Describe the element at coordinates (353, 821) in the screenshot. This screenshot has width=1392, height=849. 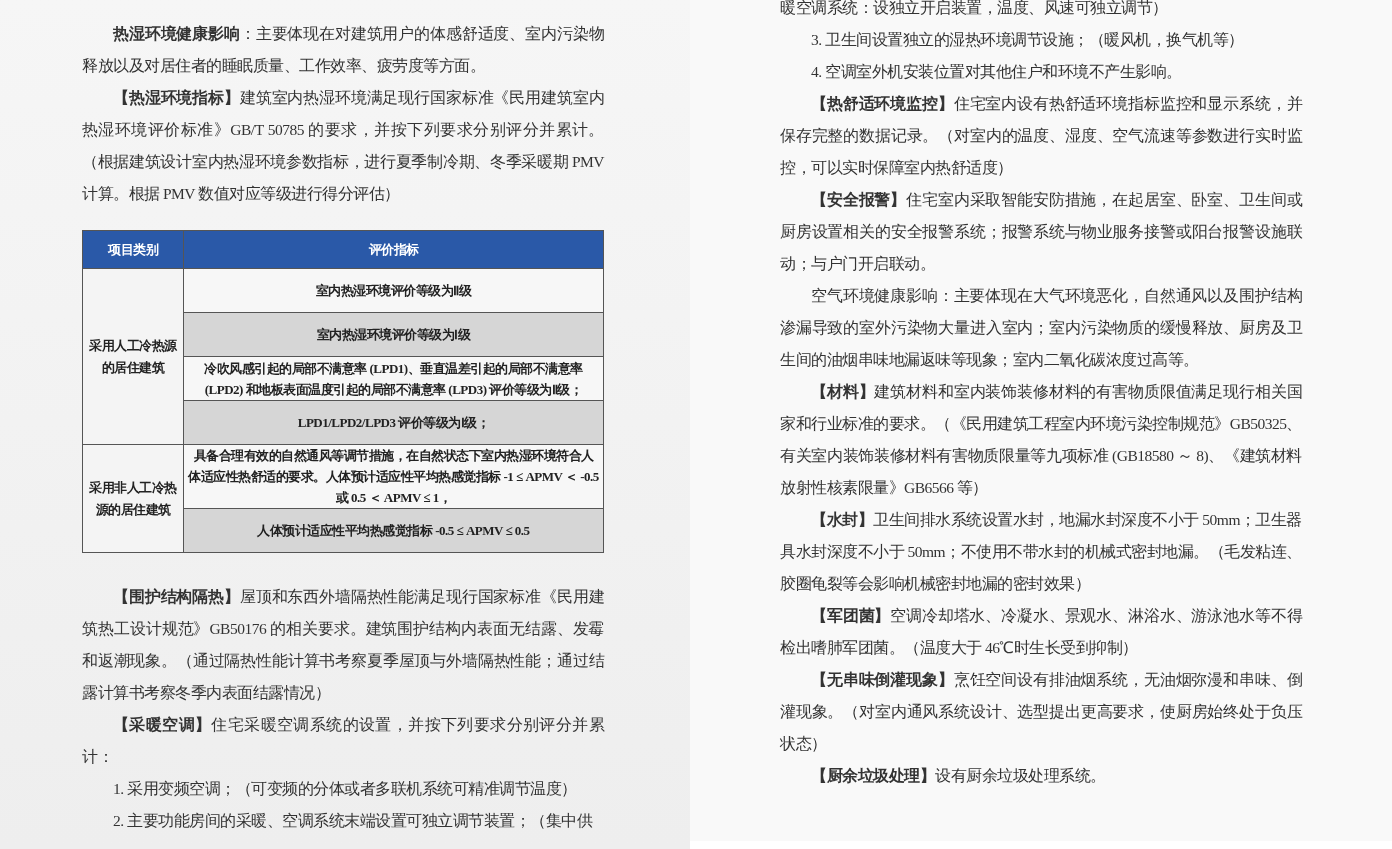
I see `list-item: 2. 主要功能房间的采暖、空调系统末端设置可独立调节装置；（集中供` at that location.